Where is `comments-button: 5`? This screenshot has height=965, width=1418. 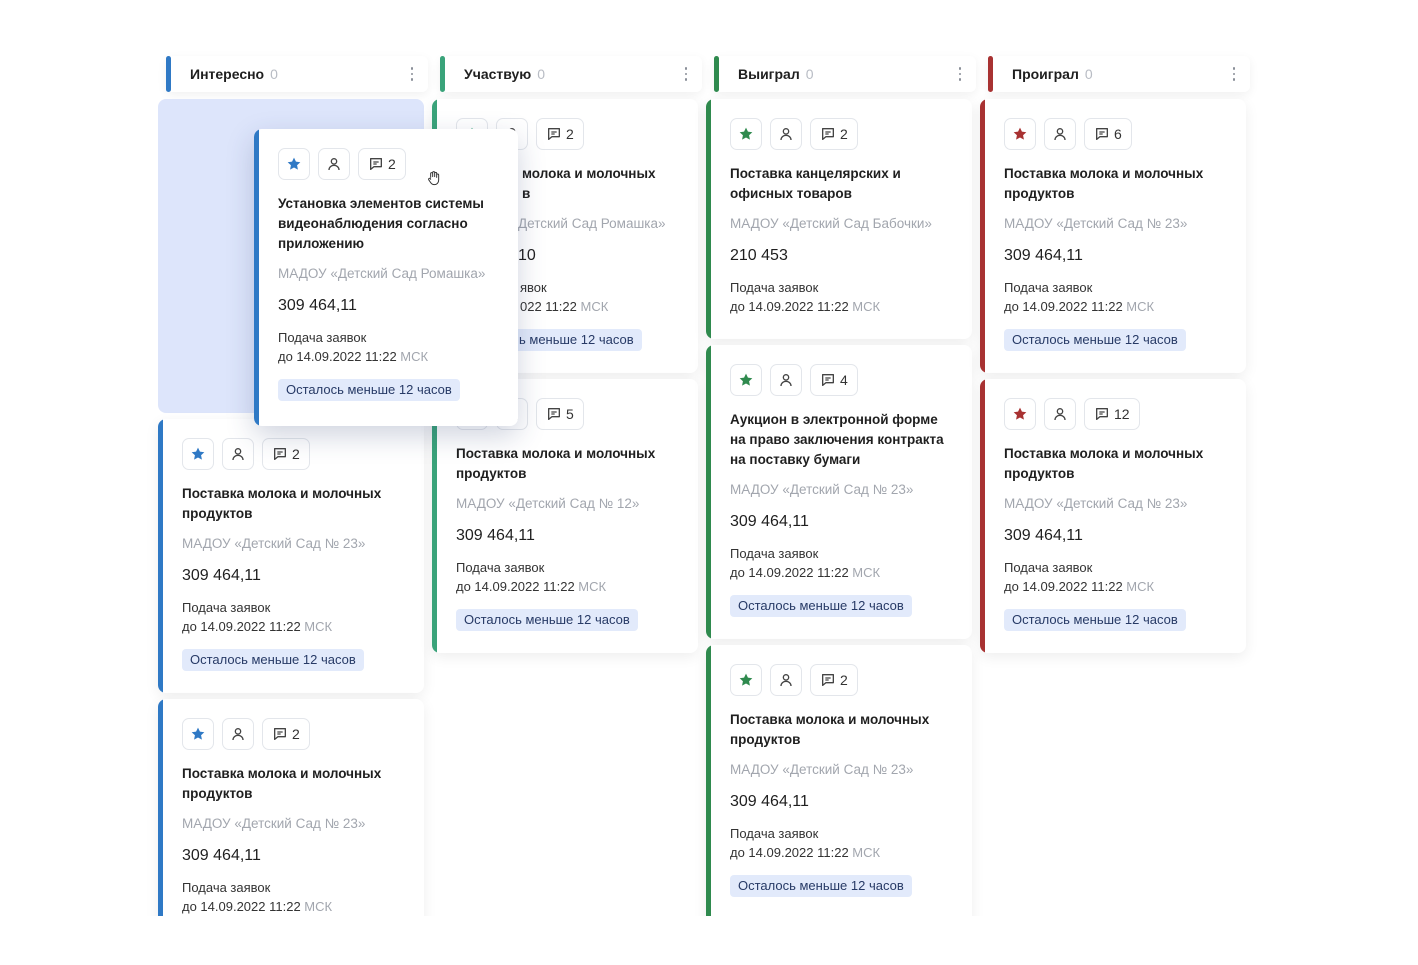
comments-button: 5 is located at coordinates (560, 414).